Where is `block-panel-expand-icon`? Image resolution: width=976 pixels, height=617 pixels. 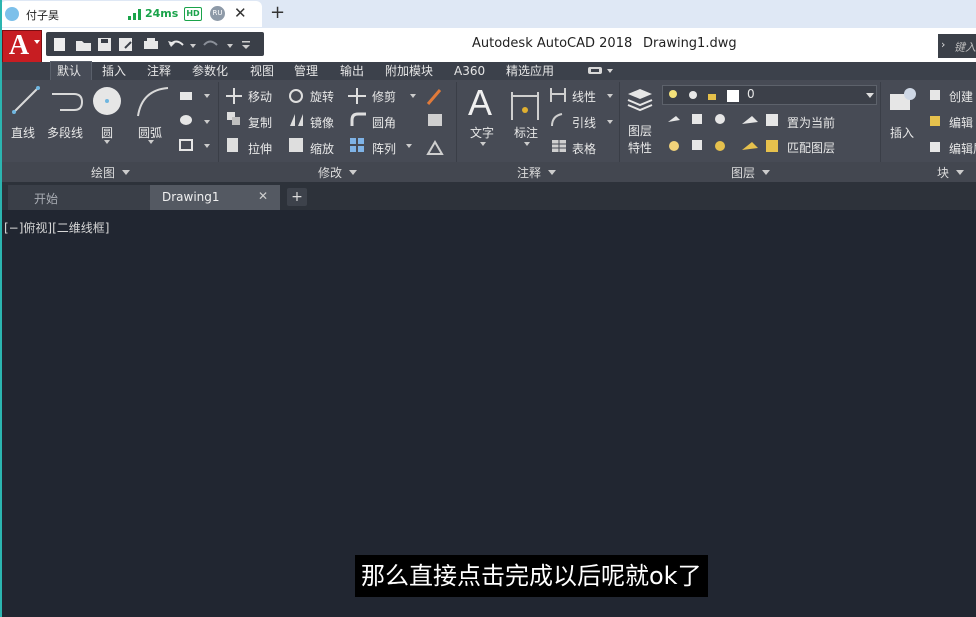
block-panel-expand-icon is located at coordinates (960, 172).